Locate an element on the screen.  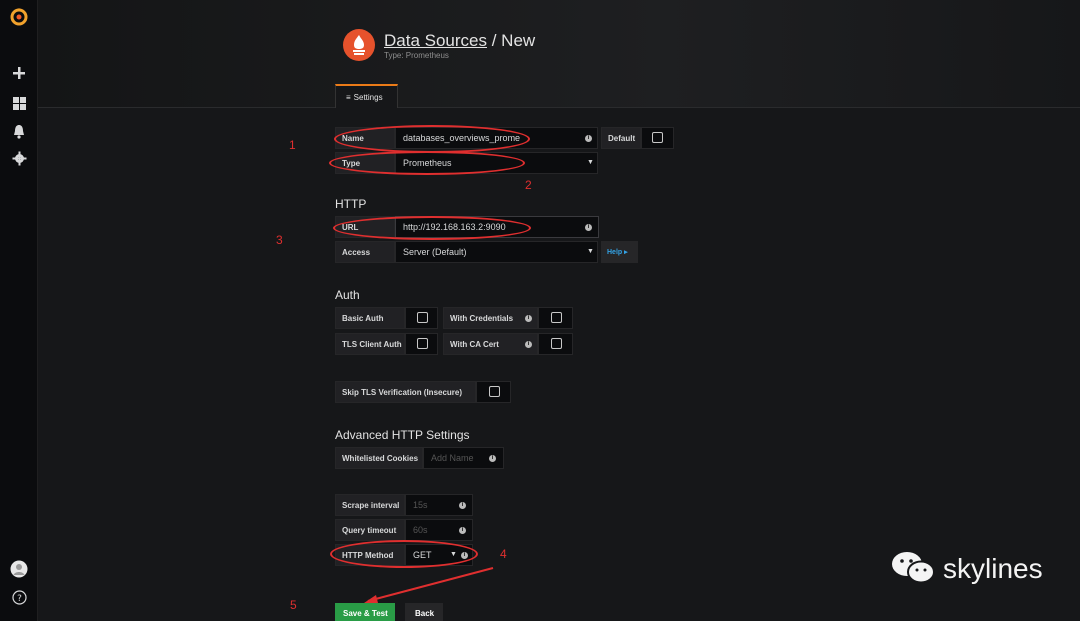
watermark-text: skylines is located at coordinates (993, 568).